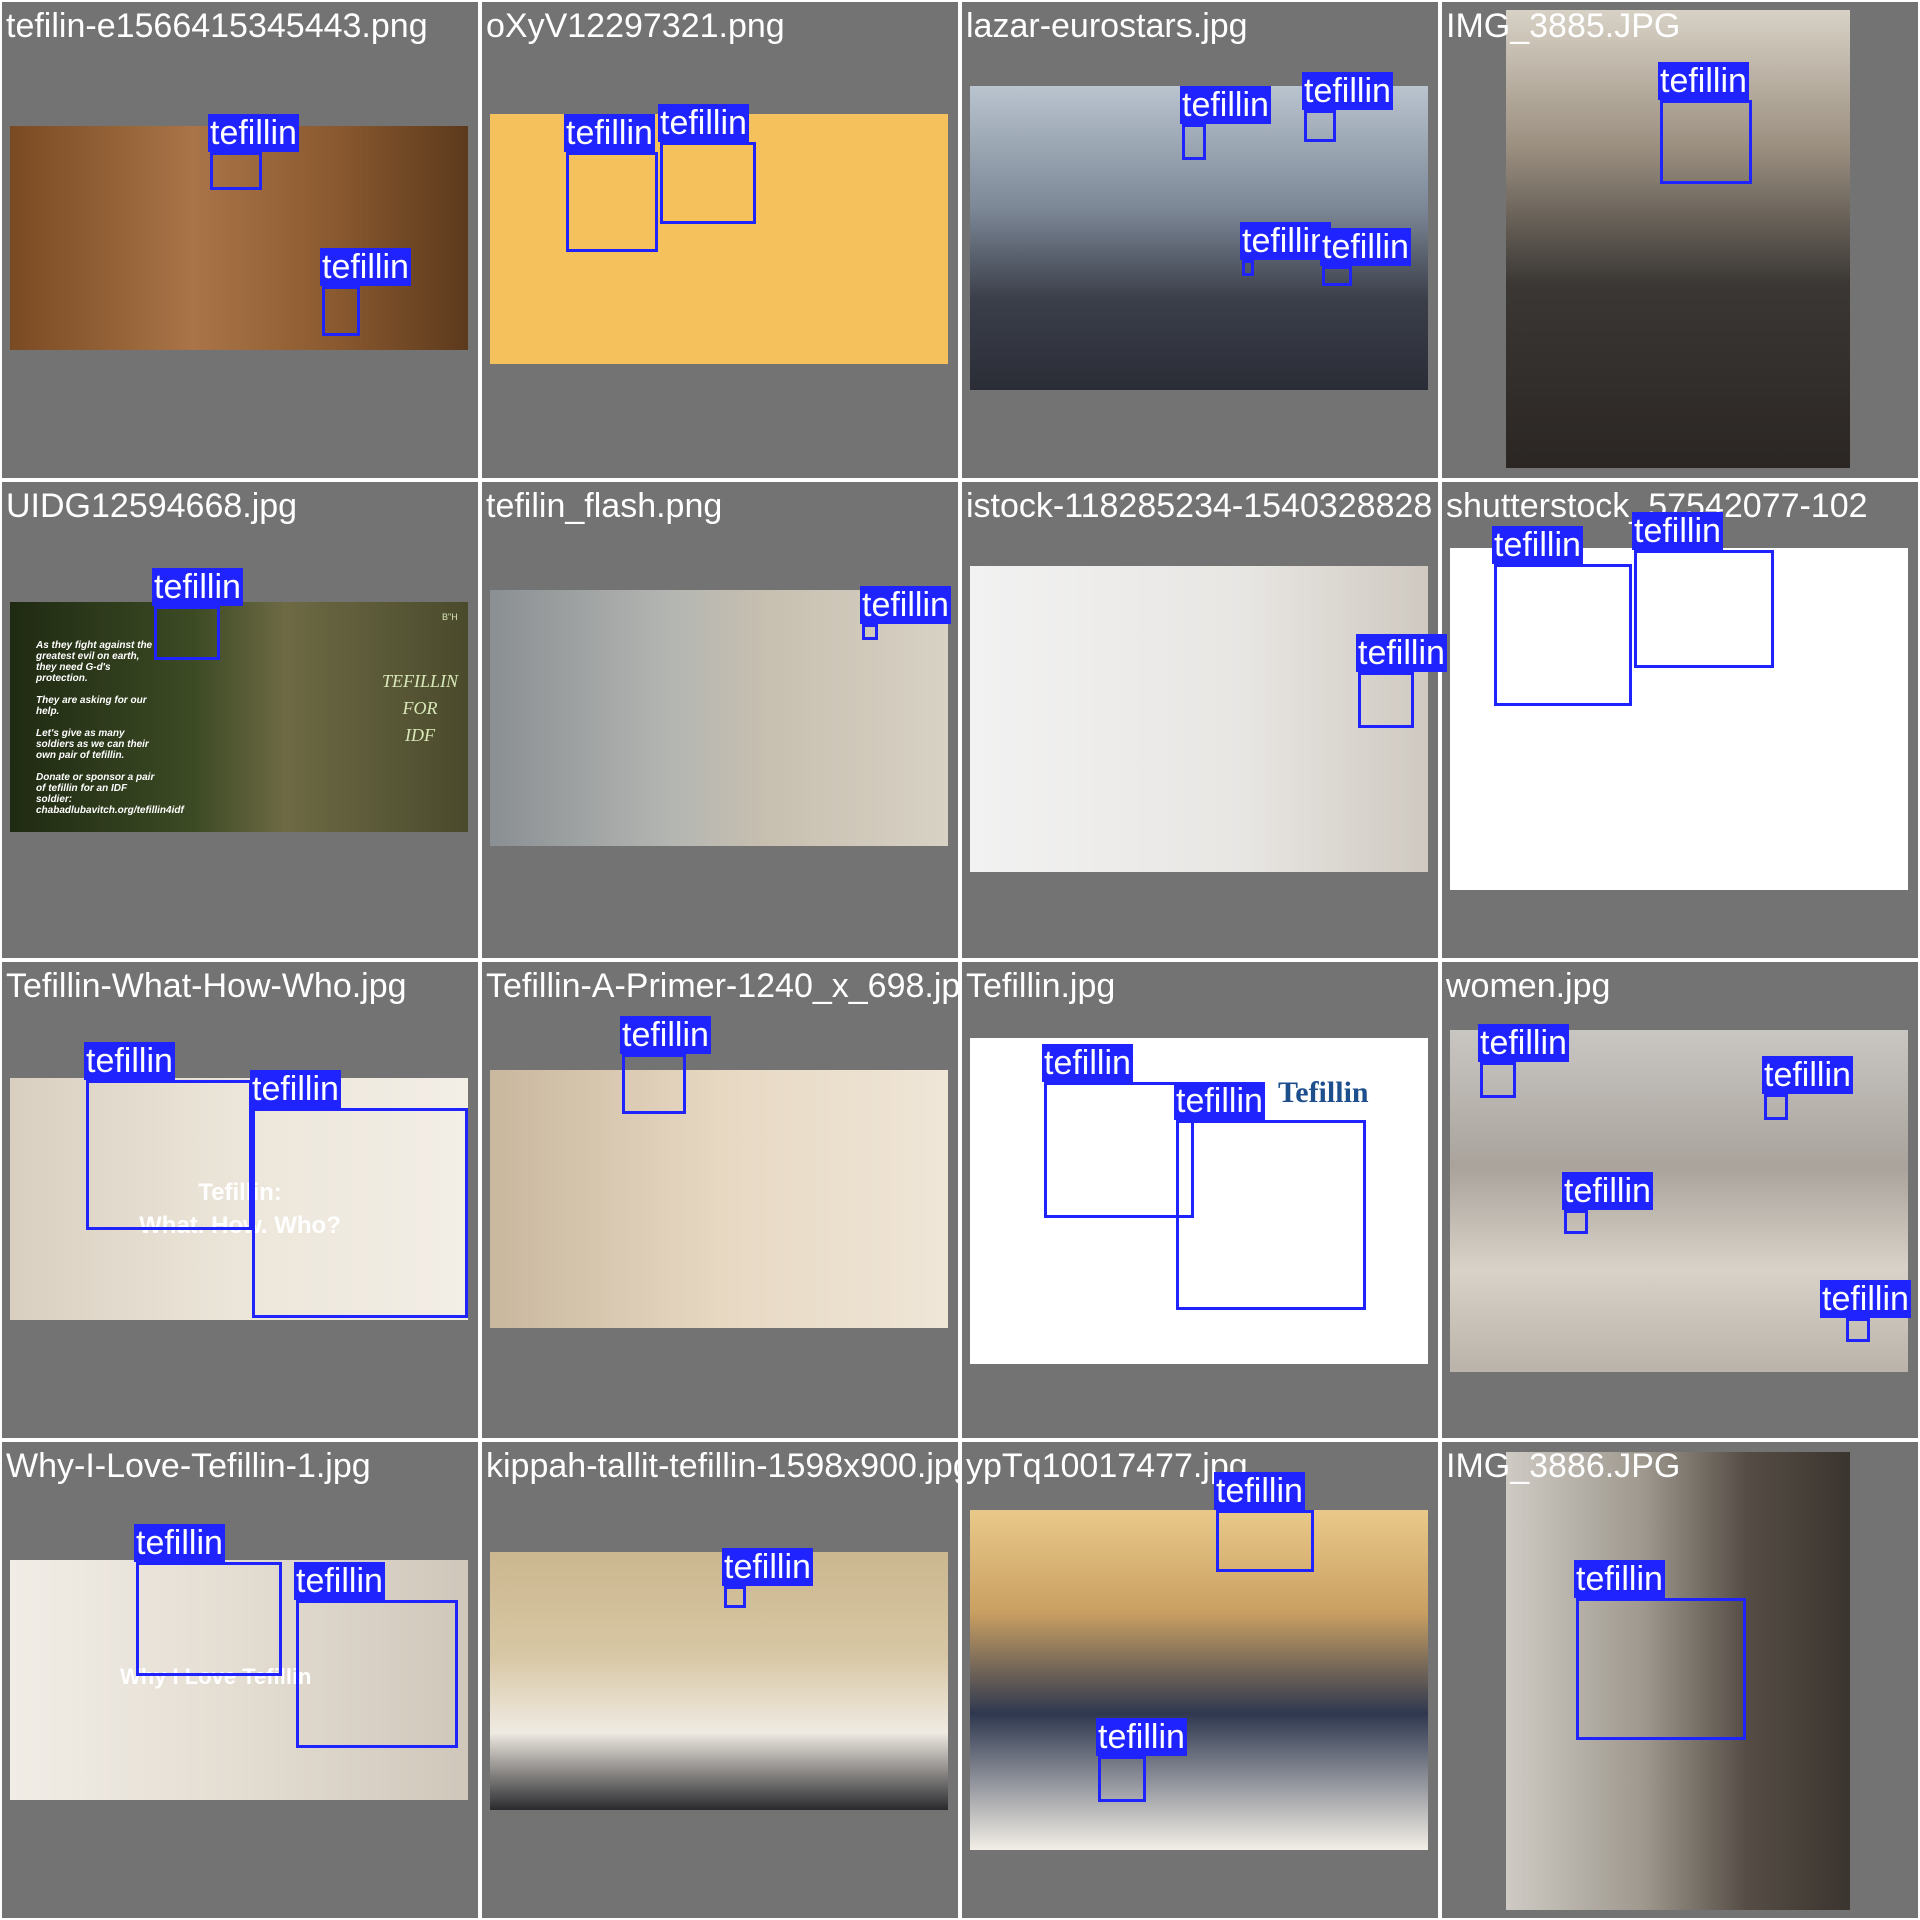 The height and width of the screenshot is (1920, 1920). I want to click on tile-filename: women.jpg, so click(1528, 986).